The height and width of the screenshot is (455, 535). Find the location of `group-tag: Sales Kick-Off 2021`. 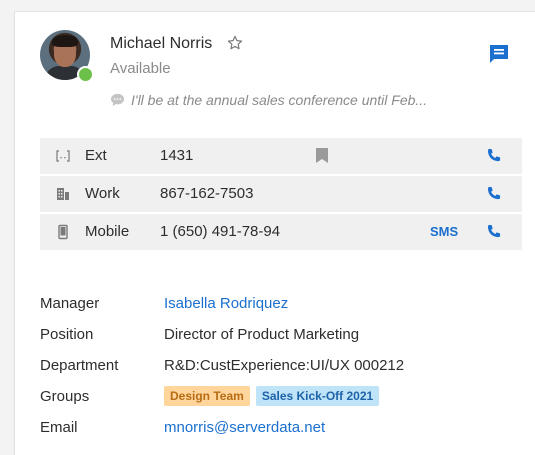

group-tag: Sales Kick-Off 2021 is located at coordinates (317, 396).